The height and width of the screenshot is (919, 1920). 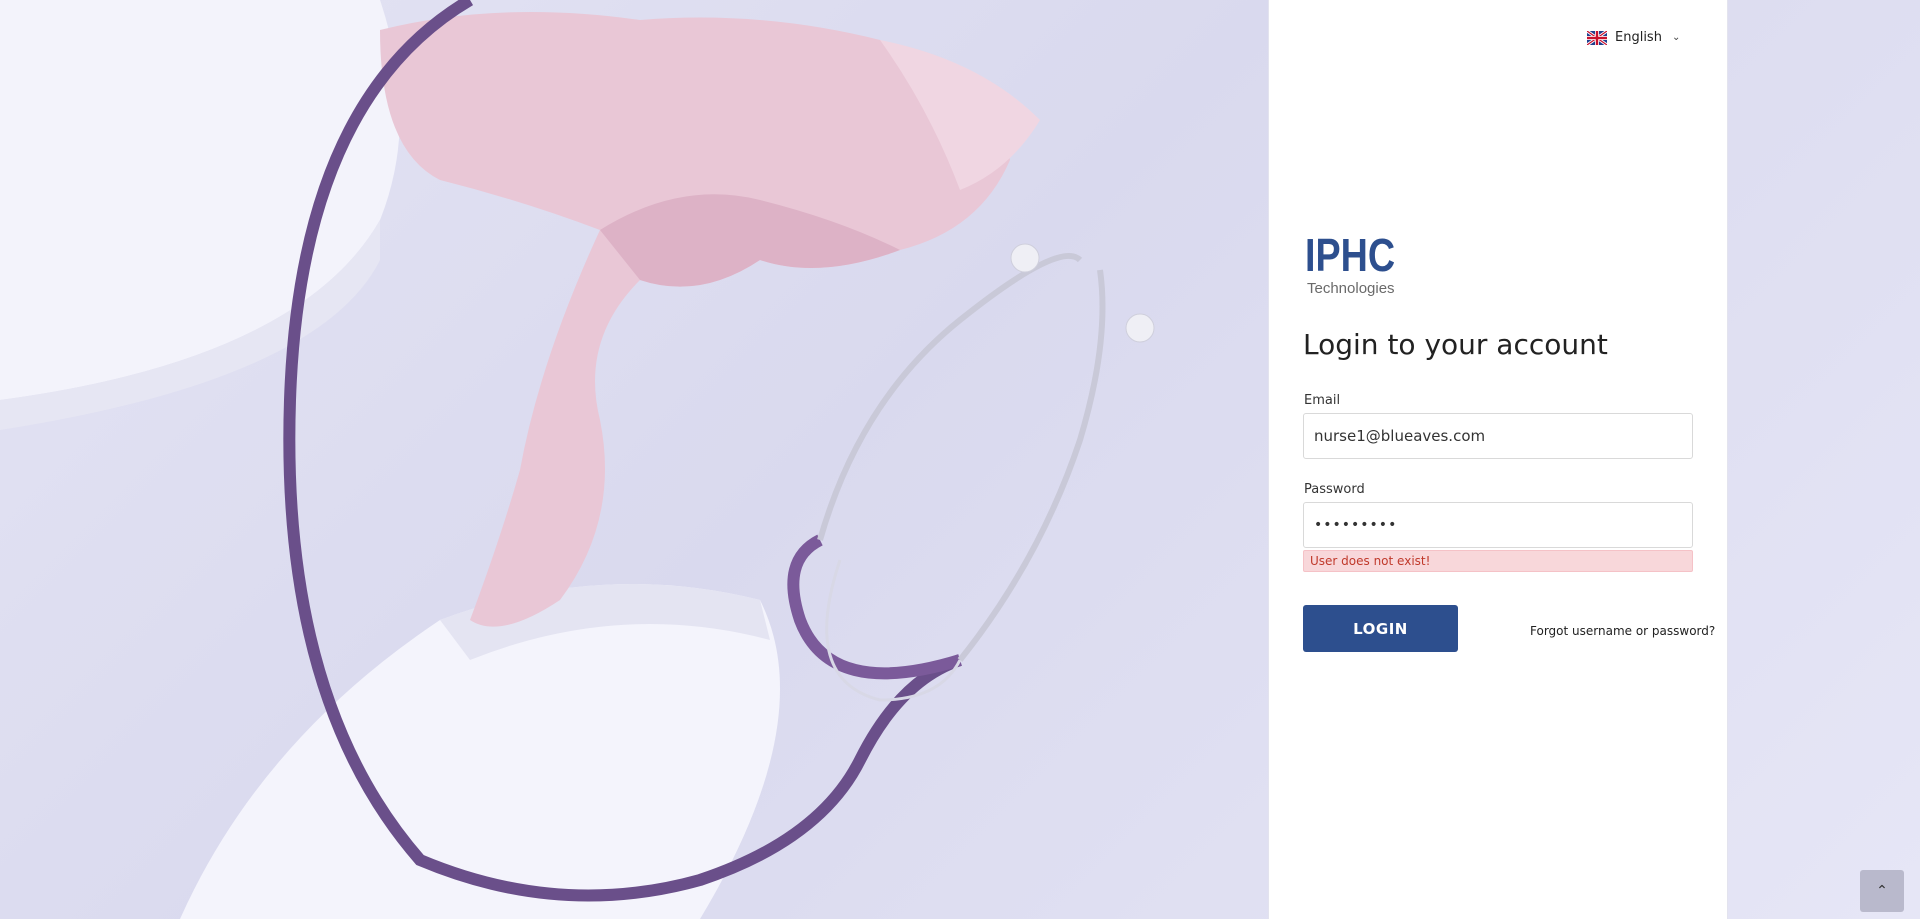 What do you see at coordinates (1622, 631) in the screenshot?
I see `forgot-password-link: Forgot username or password?` at bounding box center [1622, 631].